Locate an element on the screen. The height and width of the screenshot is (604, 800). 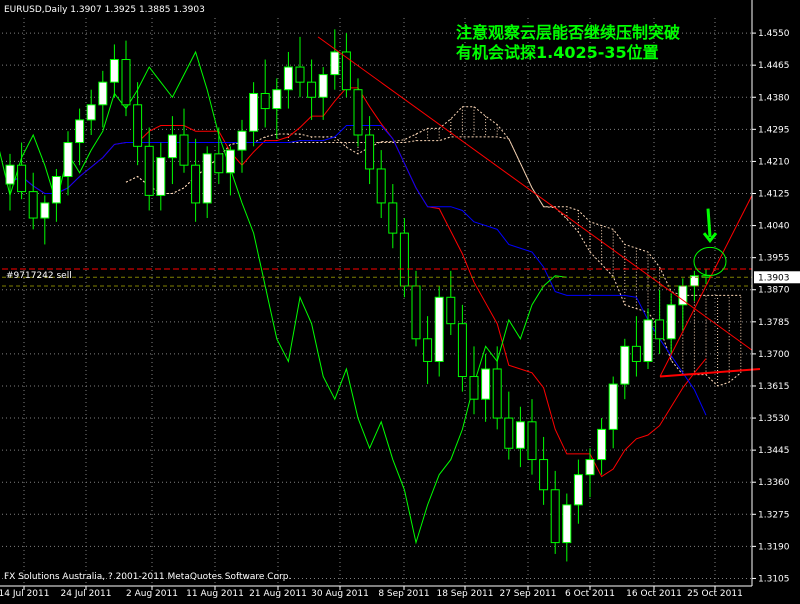
x-tick-label: 24 Jul 2011 is located at coordinates (86, 594).